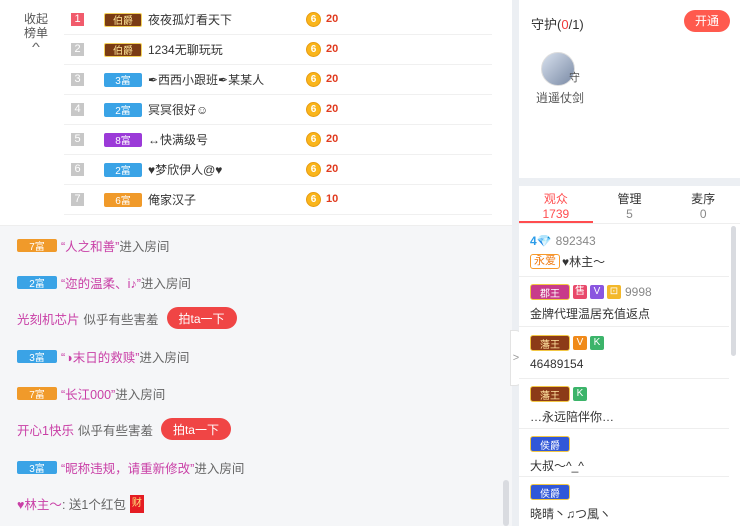 This screenshot has width=740, height=526. I want to click on guard-count-total: /1), so click(576, 24).